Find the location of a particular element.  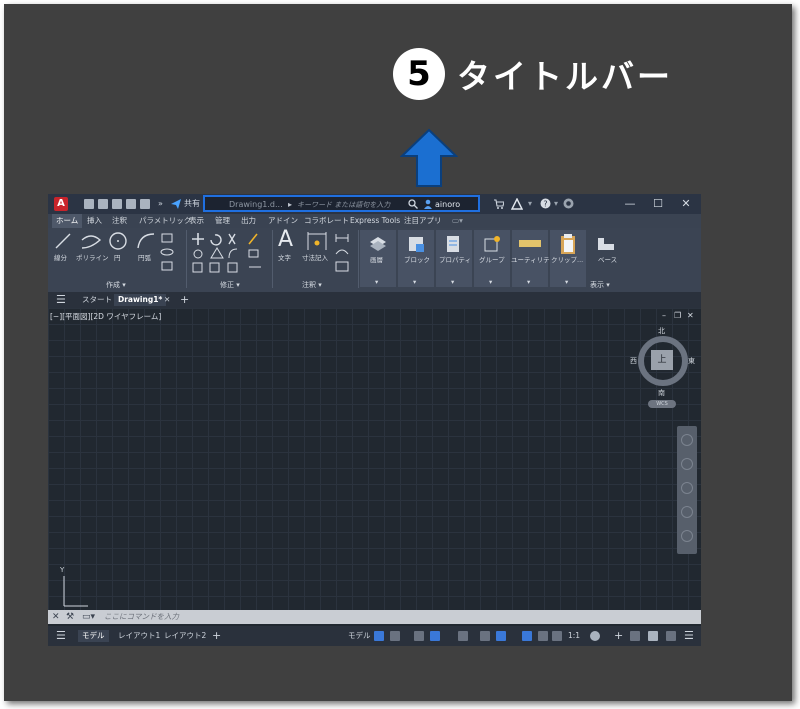

tab-featured-apps: 注目アプリ is located at coordinates (423, 221).